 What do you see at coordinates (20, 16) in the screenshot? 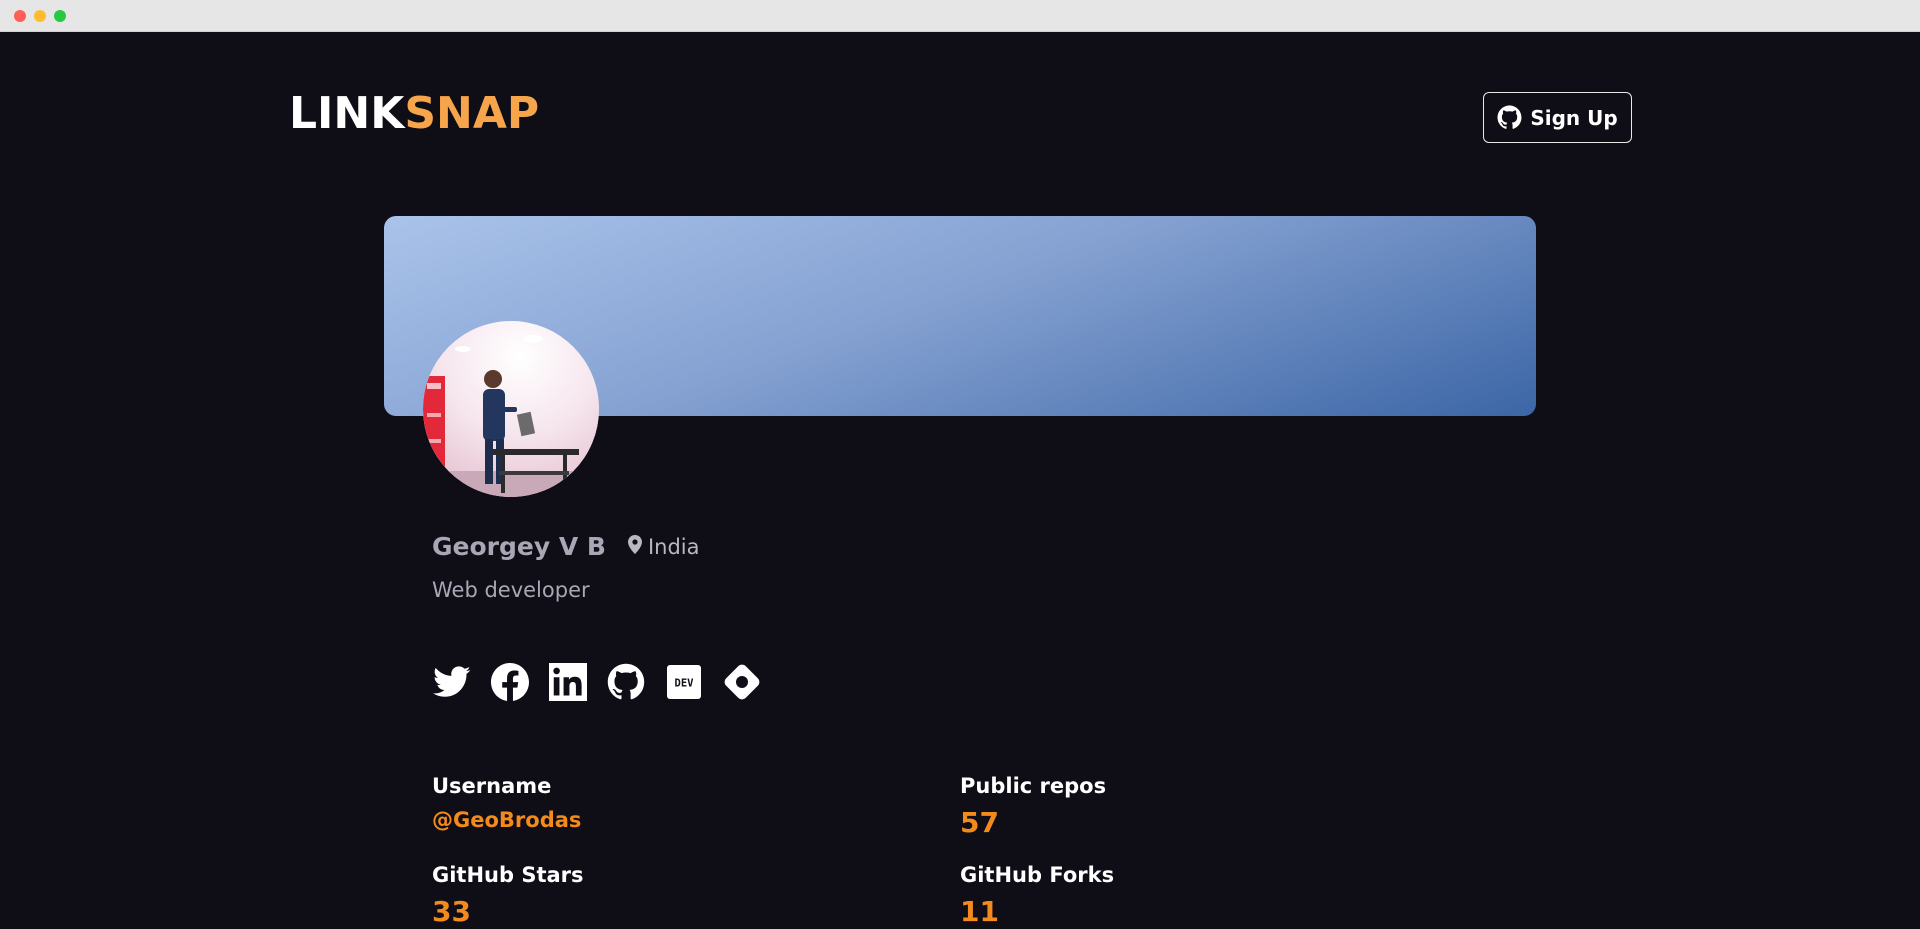
I see `window-close-button` at bounding box center [20, 16].